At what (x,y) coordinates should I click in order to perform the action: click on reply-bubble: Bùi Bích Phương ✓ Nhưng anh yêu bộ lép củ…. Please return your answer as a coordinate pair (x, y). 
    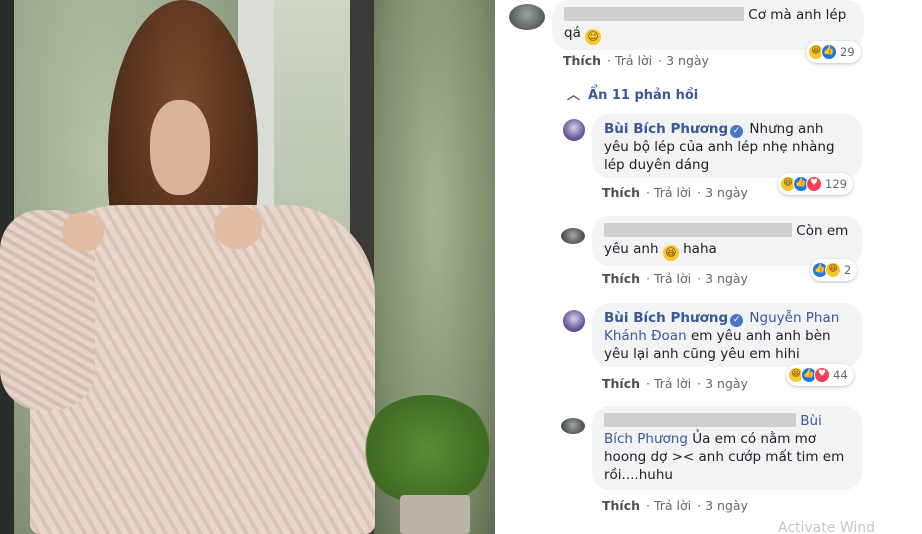
    Looking at the image, I should click on (727, 146).